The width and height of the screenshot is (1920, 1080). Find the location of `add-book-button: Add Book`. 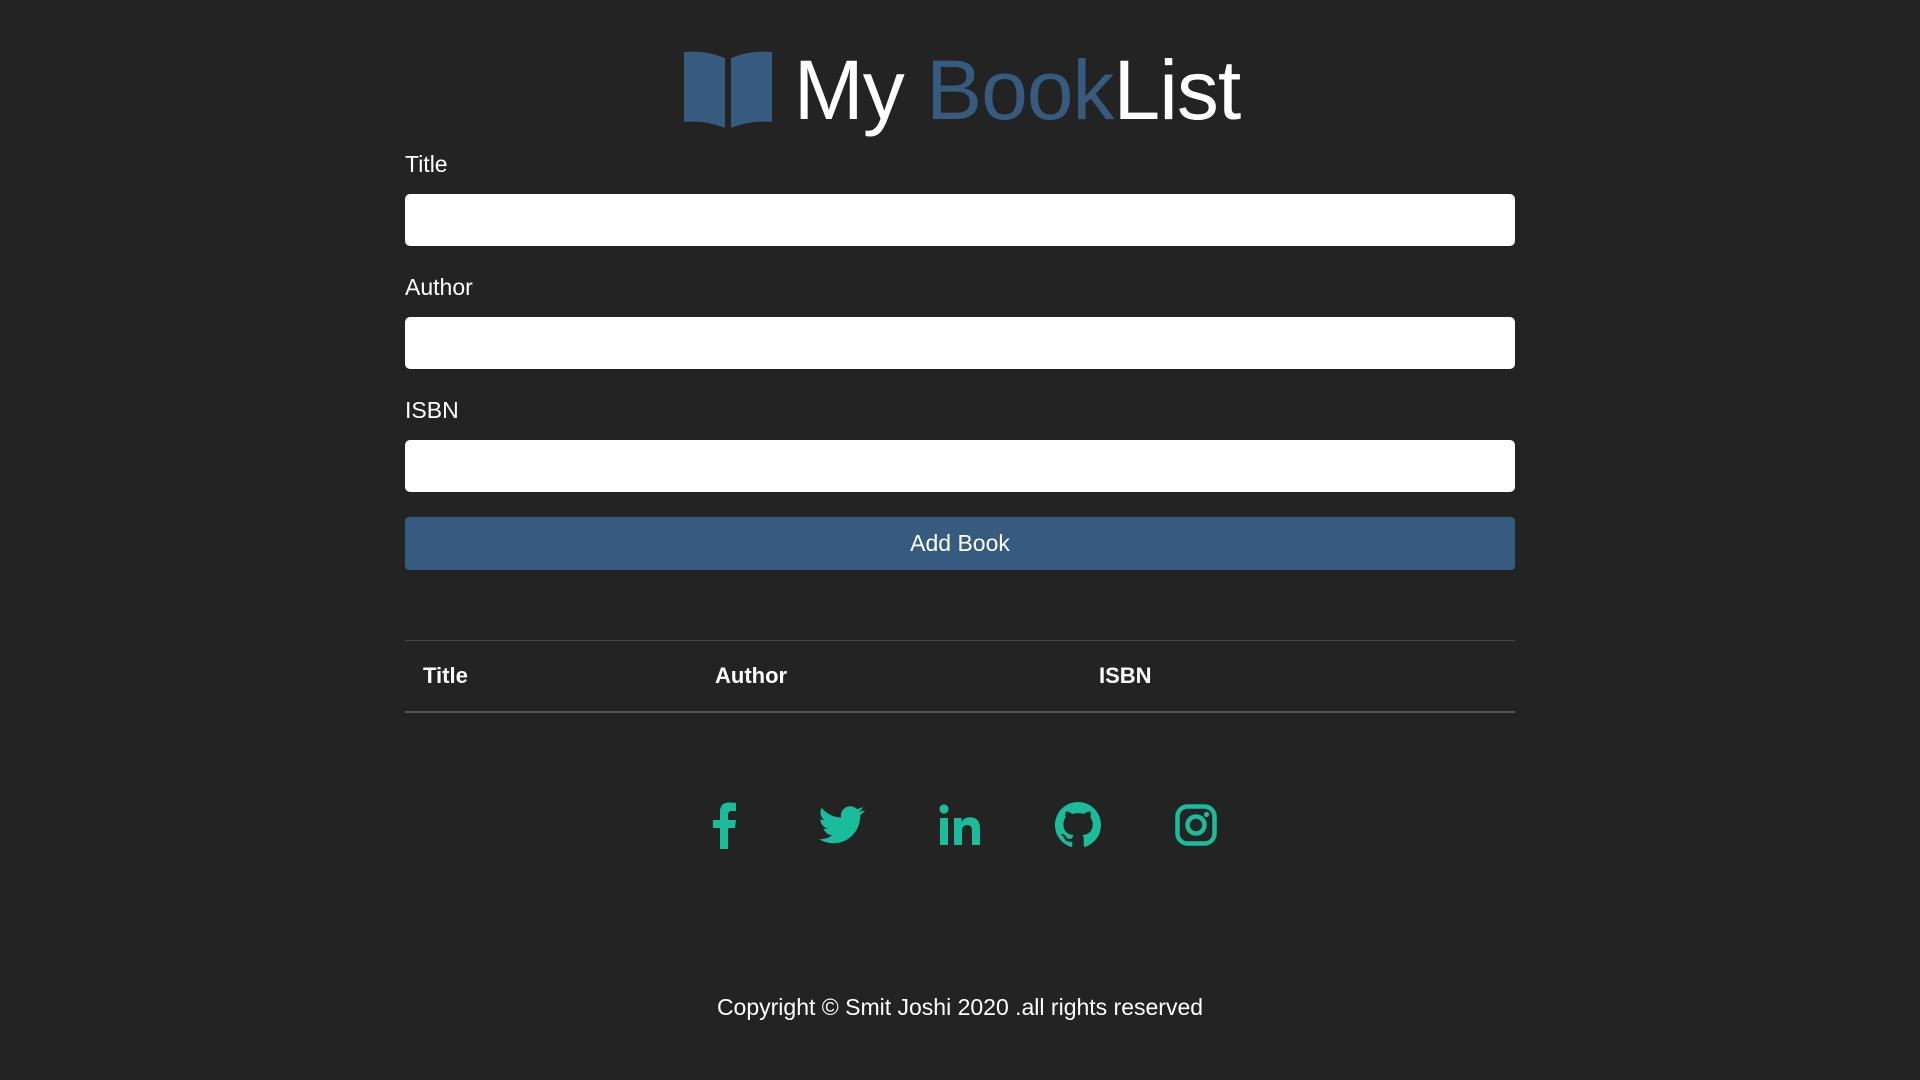

add-book-button: Add Book is located at coordinates (960, 543).